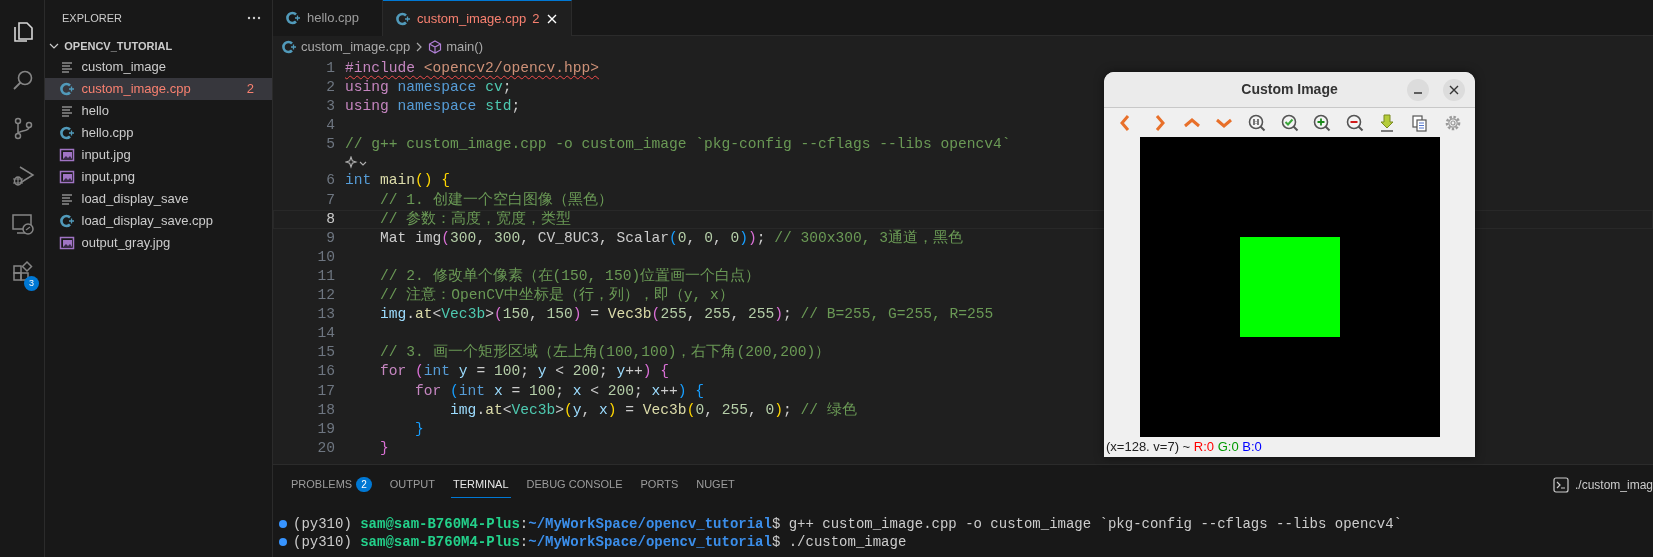 The image size is (1653, 557). I want to click on line-number: 12, so click(325, 296).